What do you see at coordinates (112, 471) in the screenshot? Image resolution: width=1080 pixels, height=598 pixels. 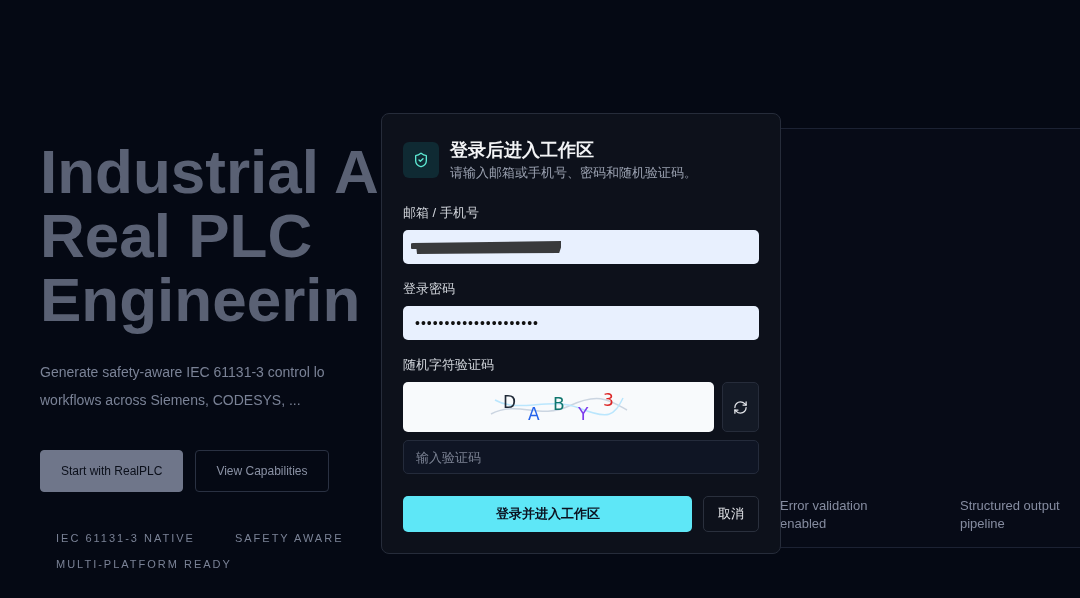 I see `hero-button: Start with RealPLC` at bounding box center [112, 471].